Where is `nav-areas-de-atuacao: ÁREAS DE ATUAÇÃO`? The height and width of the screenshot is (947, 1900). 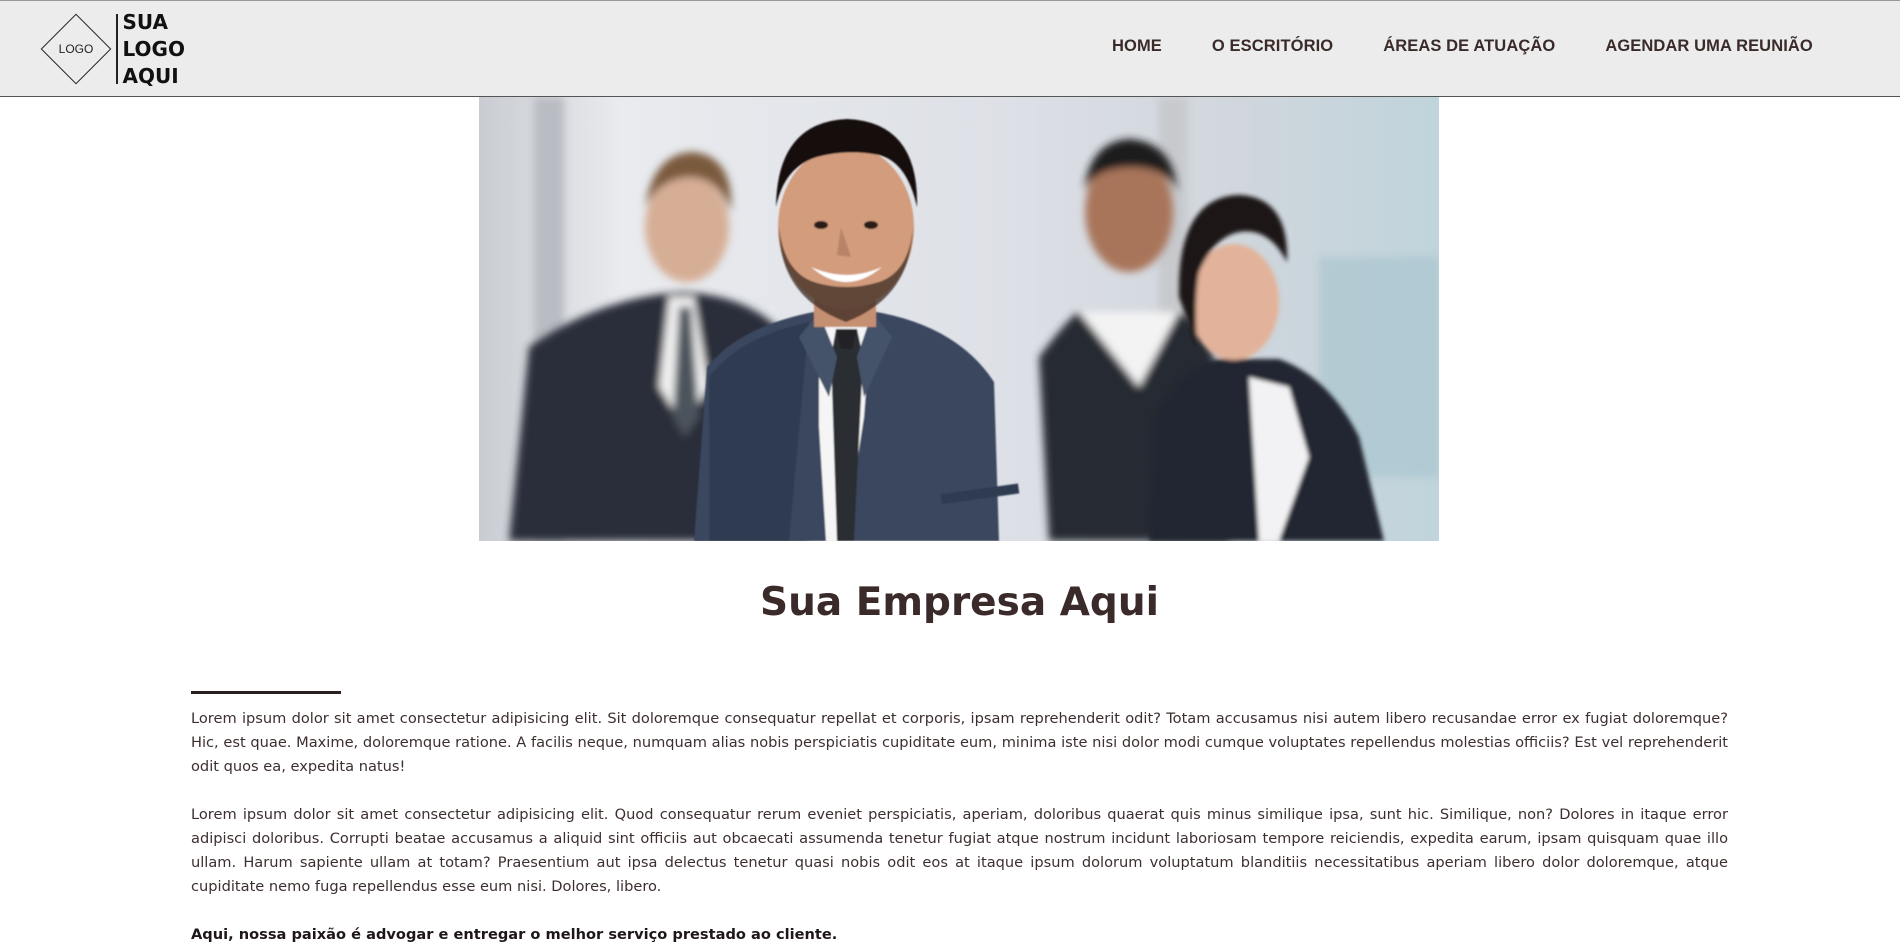 nav-areas-de-atuacao: ÁREAS DE ATUAÇÃO is located at coordinates (1469, 46).